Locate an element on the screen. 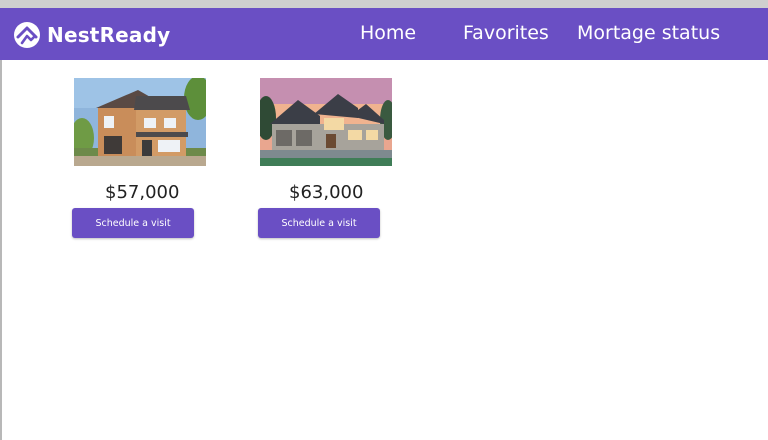  nav-mortgage-status-link: Mortage status is located at coordinates (648, 33).